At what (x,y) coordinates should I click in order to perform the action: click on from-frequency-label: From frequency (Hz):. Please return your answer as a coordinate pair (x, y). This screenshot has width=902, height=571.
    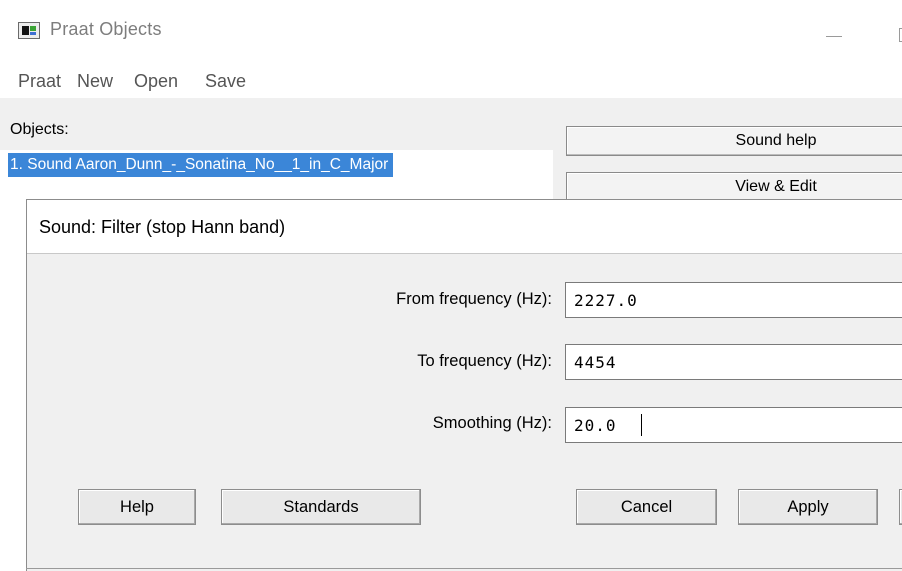
    Looking at the image, I should click on (474, 299).